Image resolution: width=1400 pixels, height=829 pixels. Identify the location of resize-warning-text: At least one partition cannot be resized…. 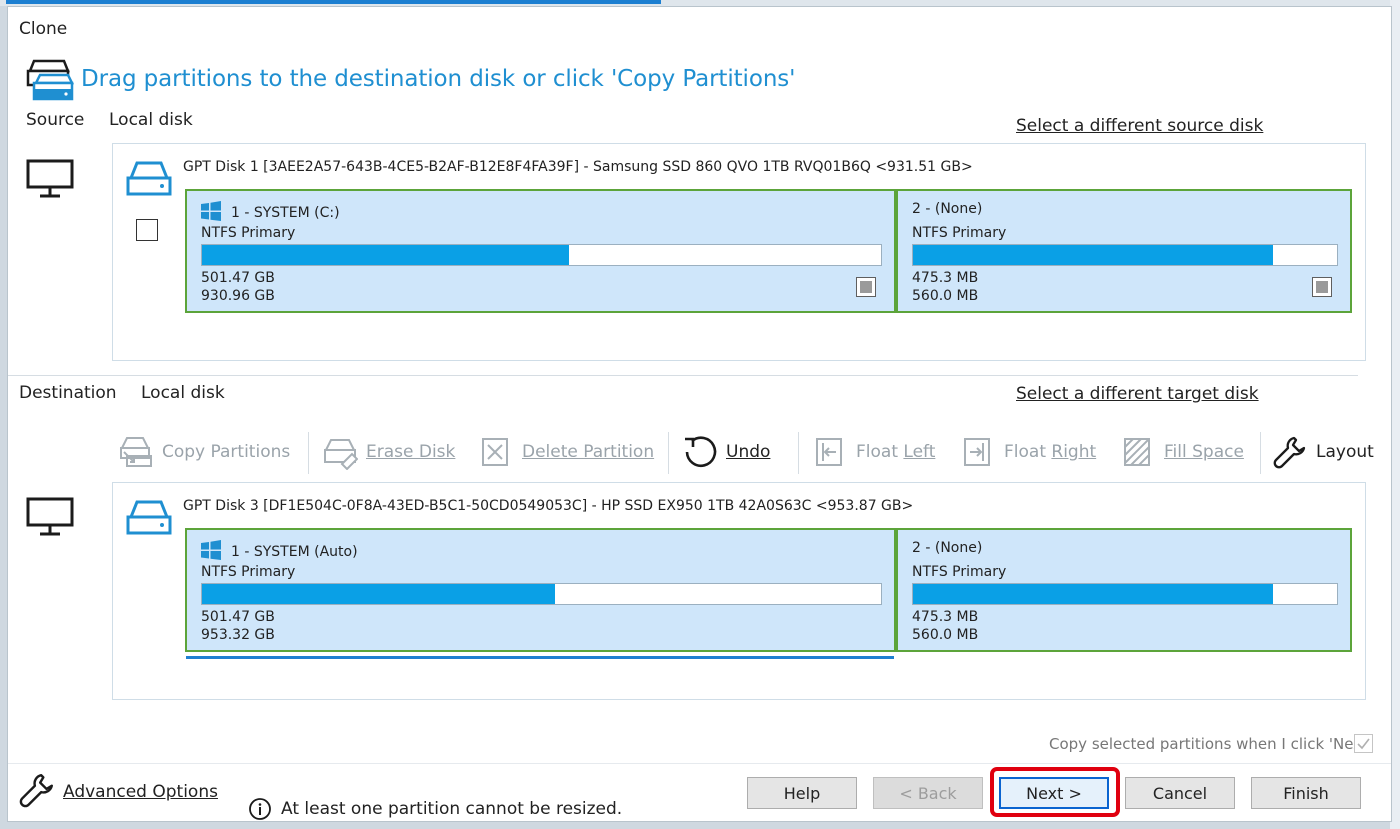
(452, 809).